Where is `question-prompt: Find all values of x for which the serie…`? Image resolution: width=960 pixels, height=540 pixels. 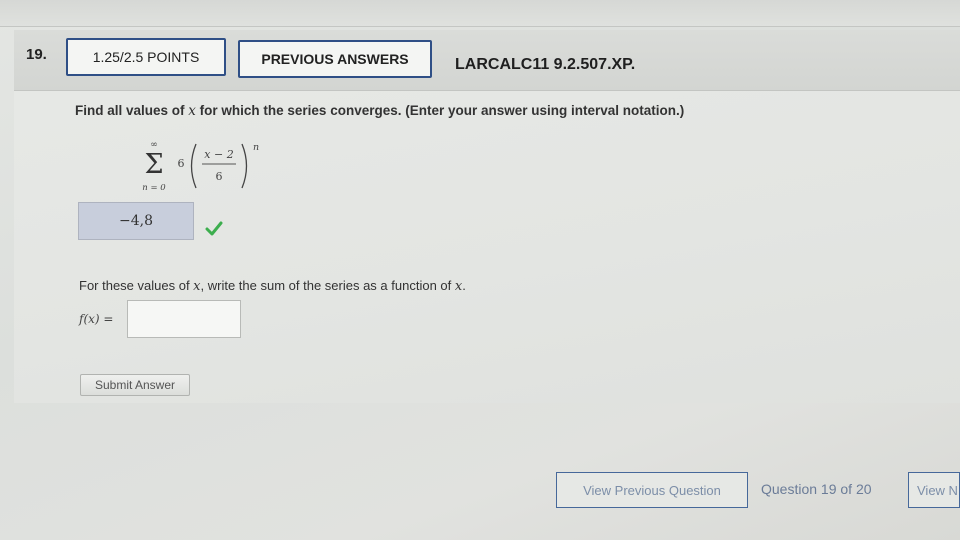
question-prompt: Find all values of x for which the serie… is located at coordinates (379, 111).